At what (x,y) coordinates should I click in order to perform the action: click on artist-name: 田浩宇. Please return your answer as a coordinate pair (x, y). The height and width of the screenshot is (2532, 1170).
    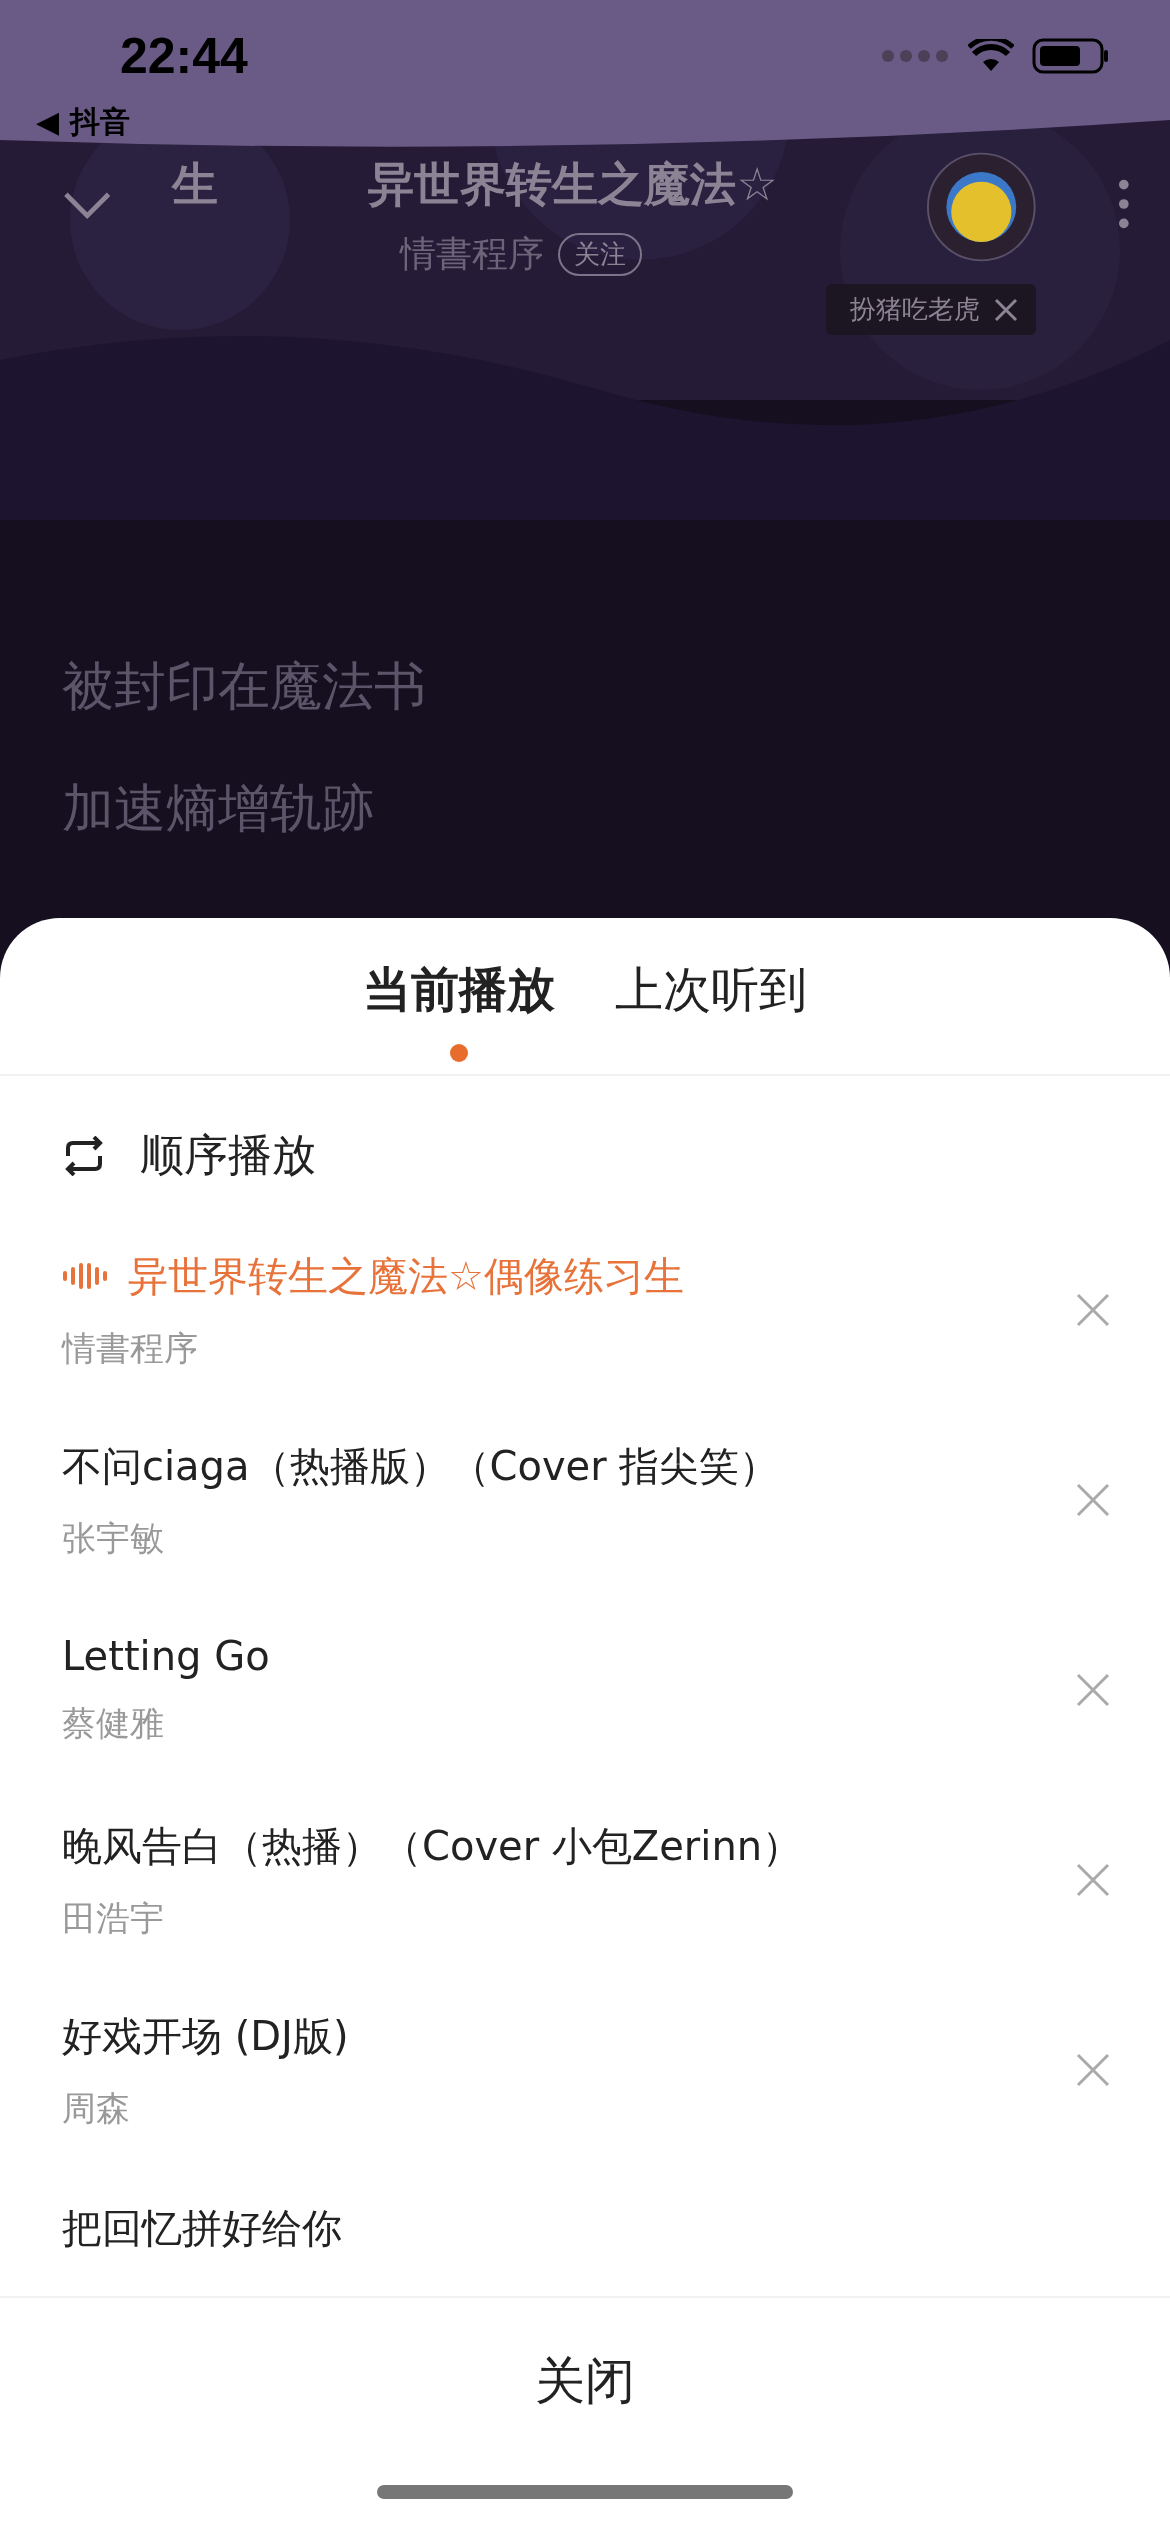
    Looking at the image, I should click on (113, 1918).